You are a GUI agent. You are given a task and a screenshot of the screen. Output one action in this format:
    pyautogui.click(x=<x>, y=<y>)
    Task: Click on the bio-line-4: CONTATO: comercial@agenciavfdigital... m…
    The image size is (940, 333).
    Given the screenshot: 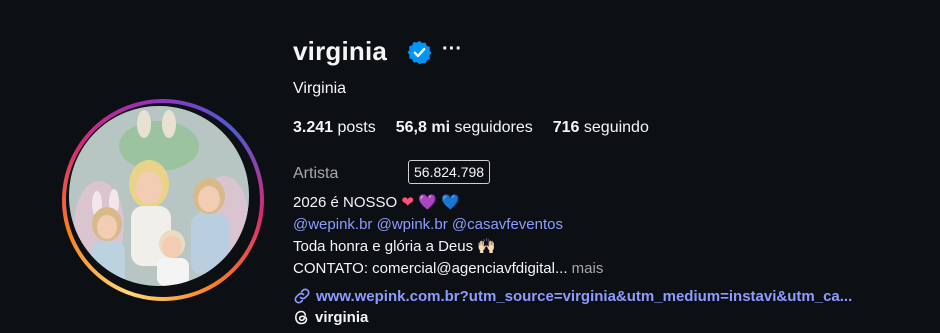 What is the action you would take?
    pyautogui.click(x=448, y=269)
    